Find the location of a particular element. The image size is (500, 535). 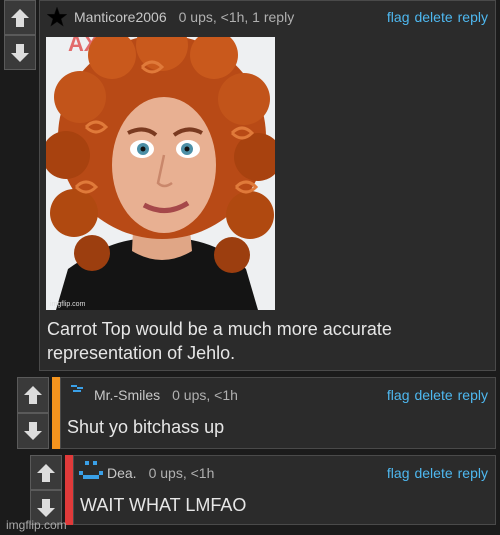

star-icon is located at coordinates (57, 16).